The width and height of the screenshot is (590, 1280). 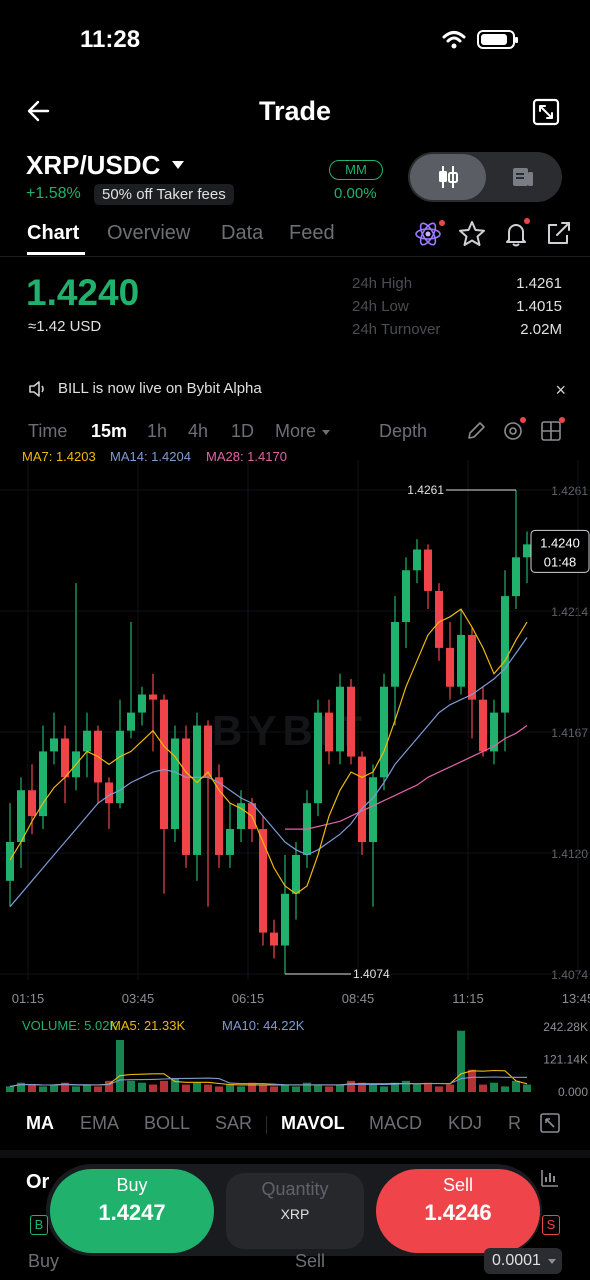 I want to click on tab-chart: Chart, so click(x=53, y=233).